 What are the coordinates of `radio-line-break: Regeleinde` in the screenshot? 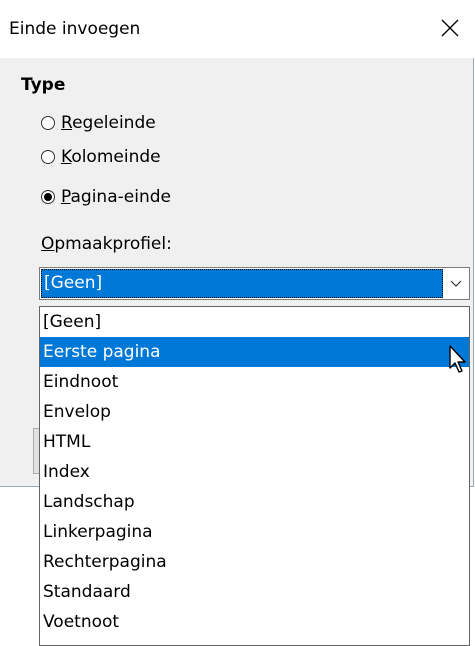 It's located at (98, 123).